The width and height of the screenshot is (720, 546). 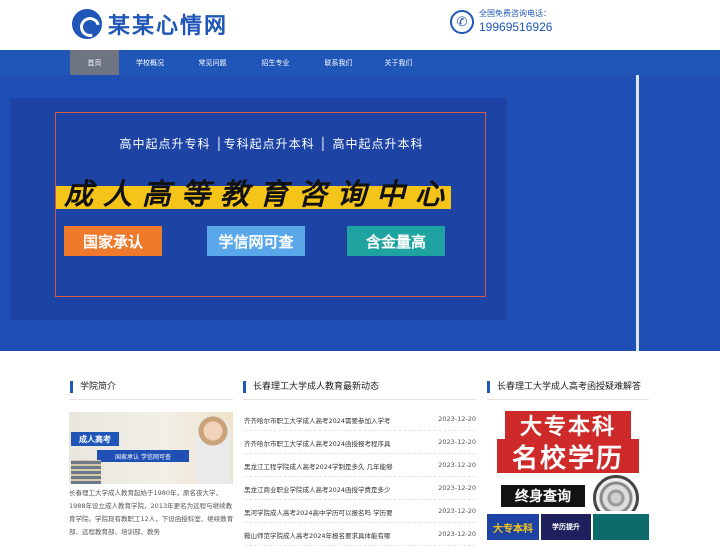 I want to click on phone-icon: ✆, so click(x=462, y=22).